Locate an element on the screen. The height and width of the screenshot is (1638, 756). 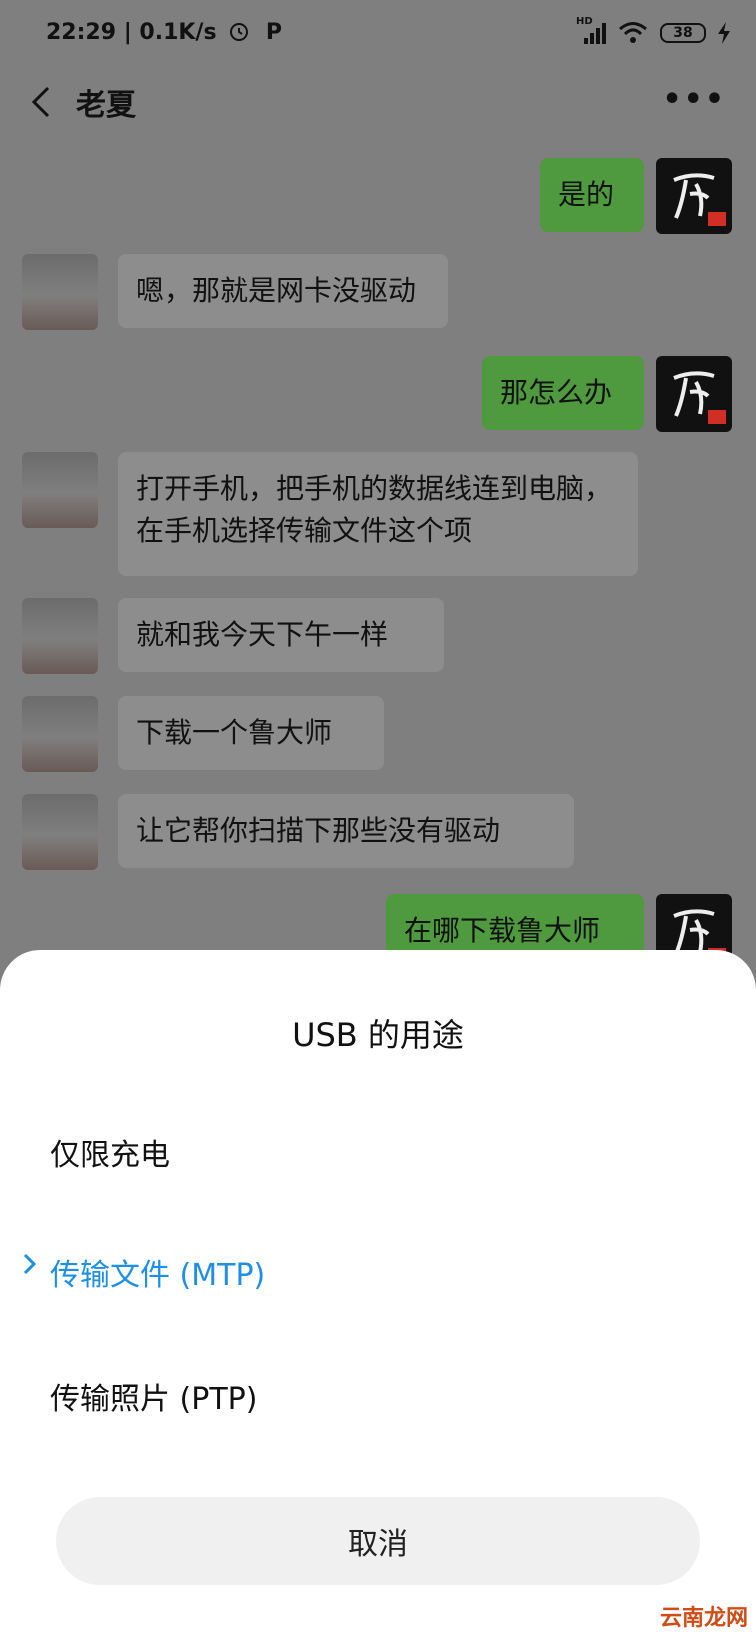
message-bubble-received: 就和我今天下午一样 is located at coordinates (281, 635).